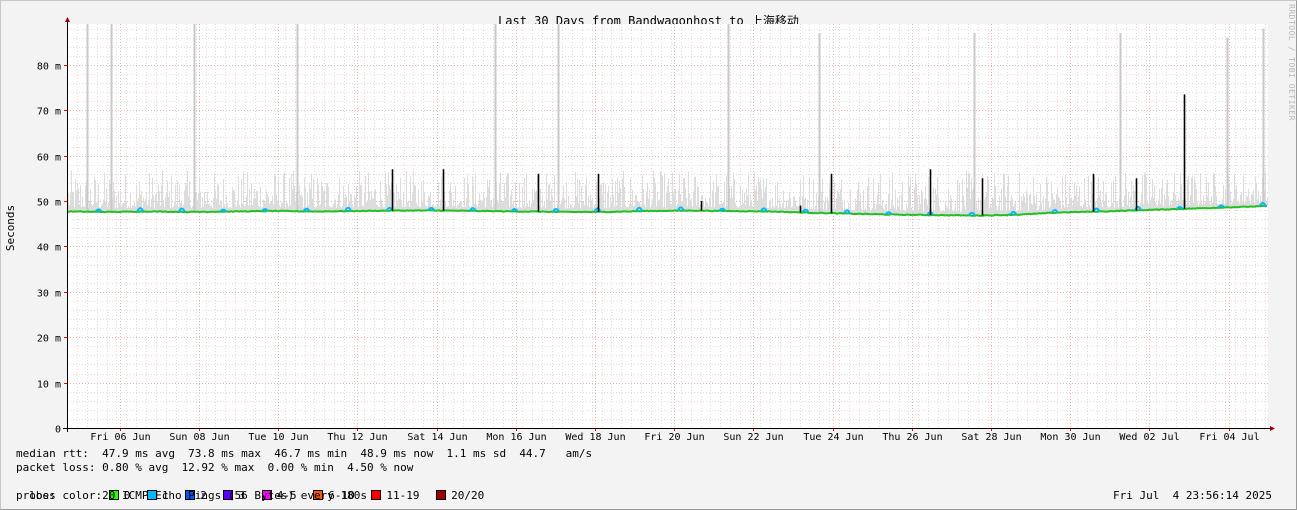 The image size is (1297, 510). I want to click on stats-timestamp: Fri Jul 4 23:56:14 2025, so click(1192, 495).